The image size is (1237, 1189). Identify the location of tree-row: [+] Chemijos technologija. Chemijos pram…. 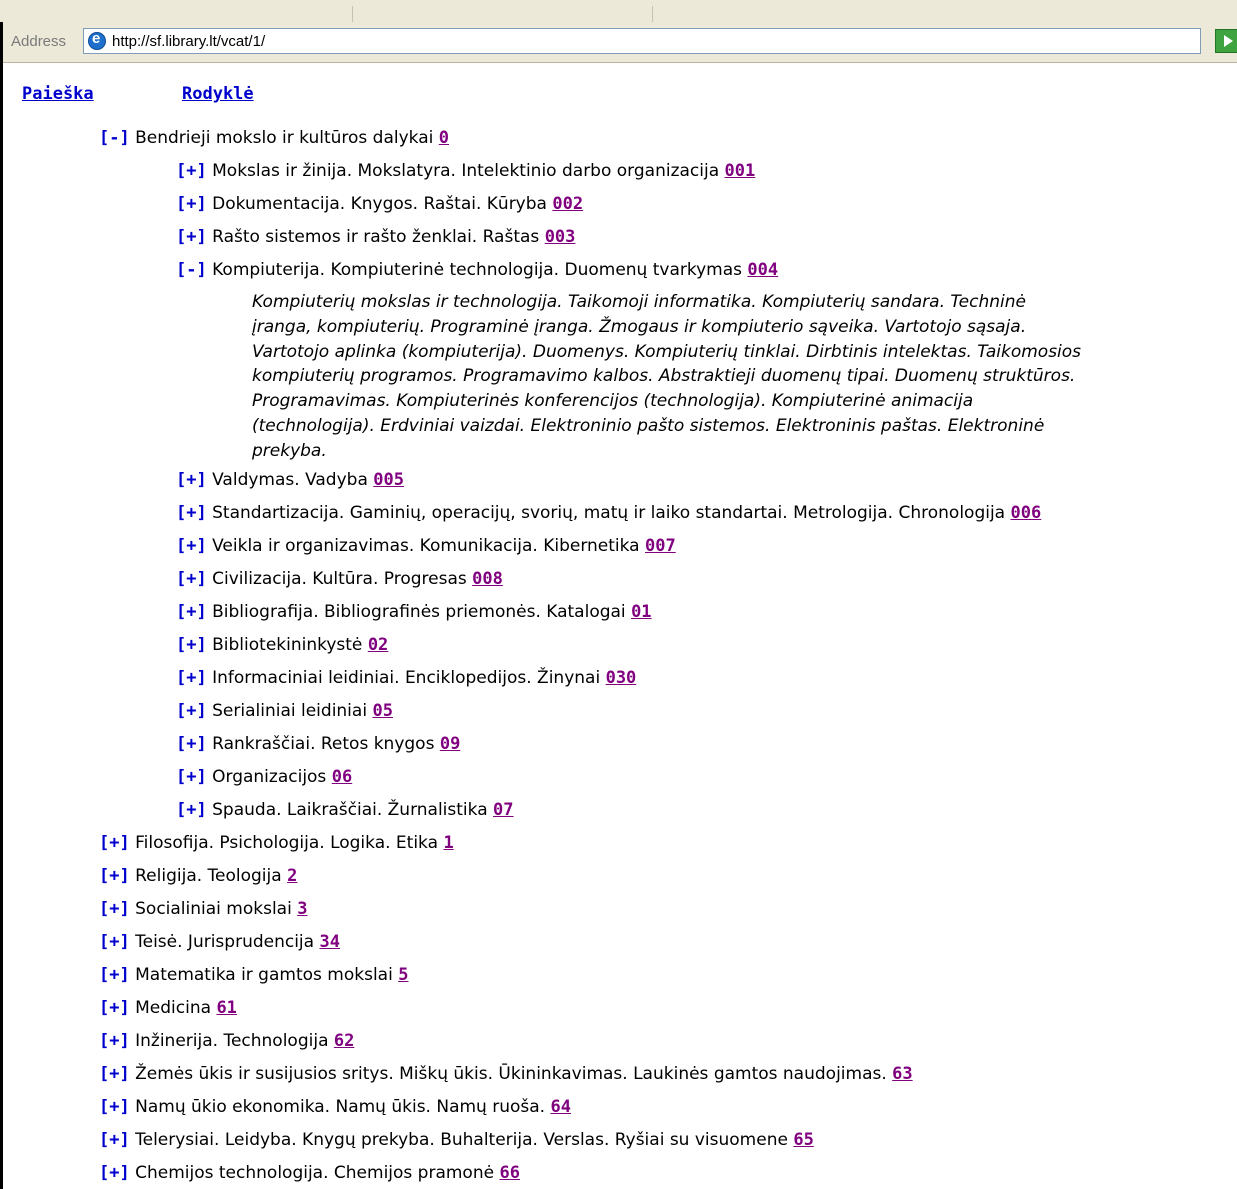
(309, 1173).